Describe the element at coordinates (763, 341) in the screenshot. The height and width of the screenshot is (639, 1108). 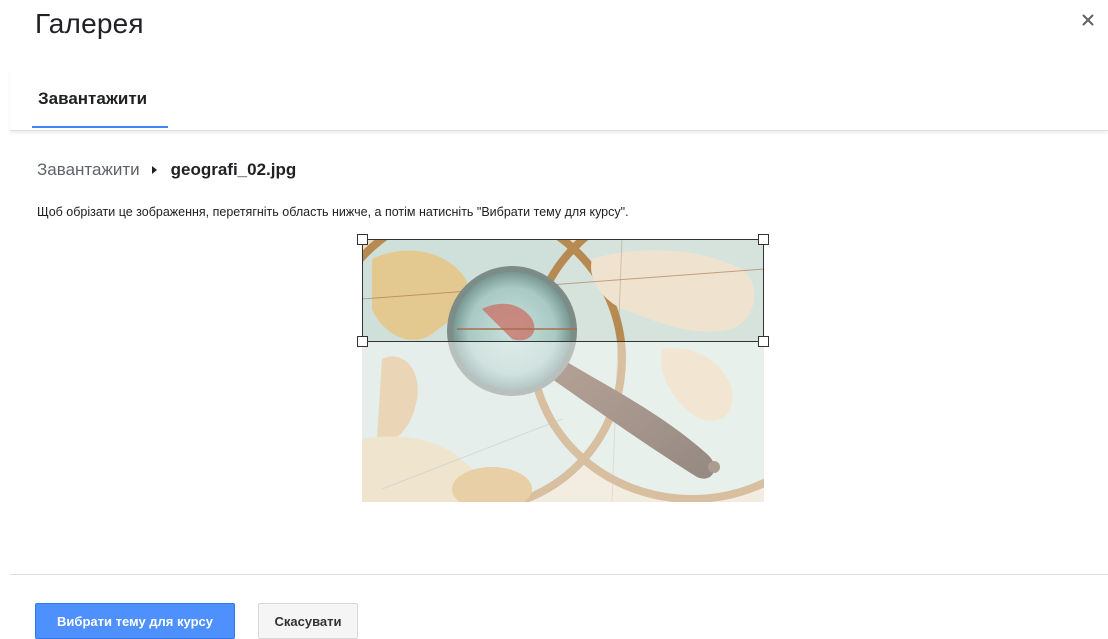
I see `crop-handle-bottom-right` at that location.